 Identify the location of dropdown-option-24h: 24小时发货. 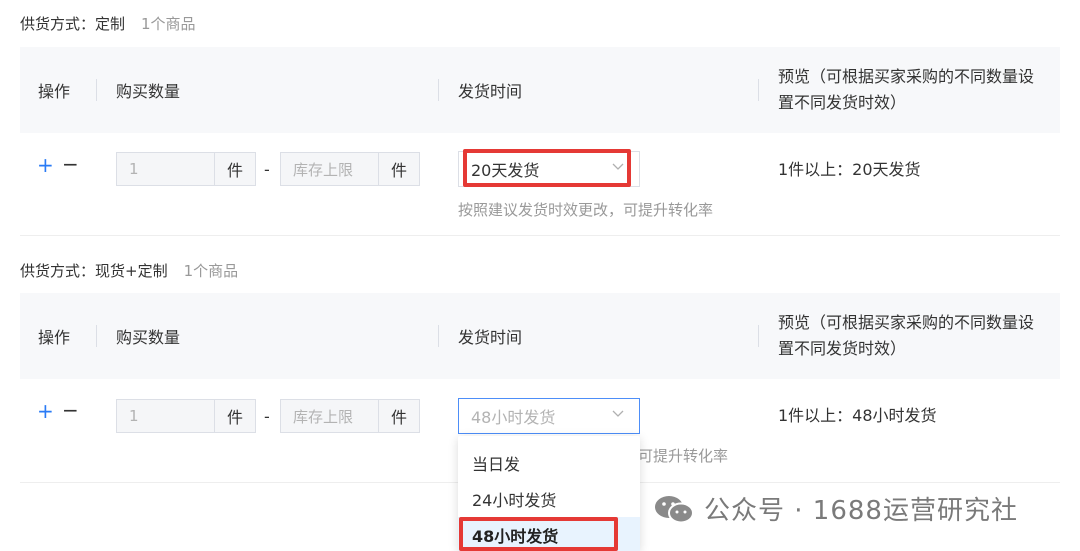
(549, 499).